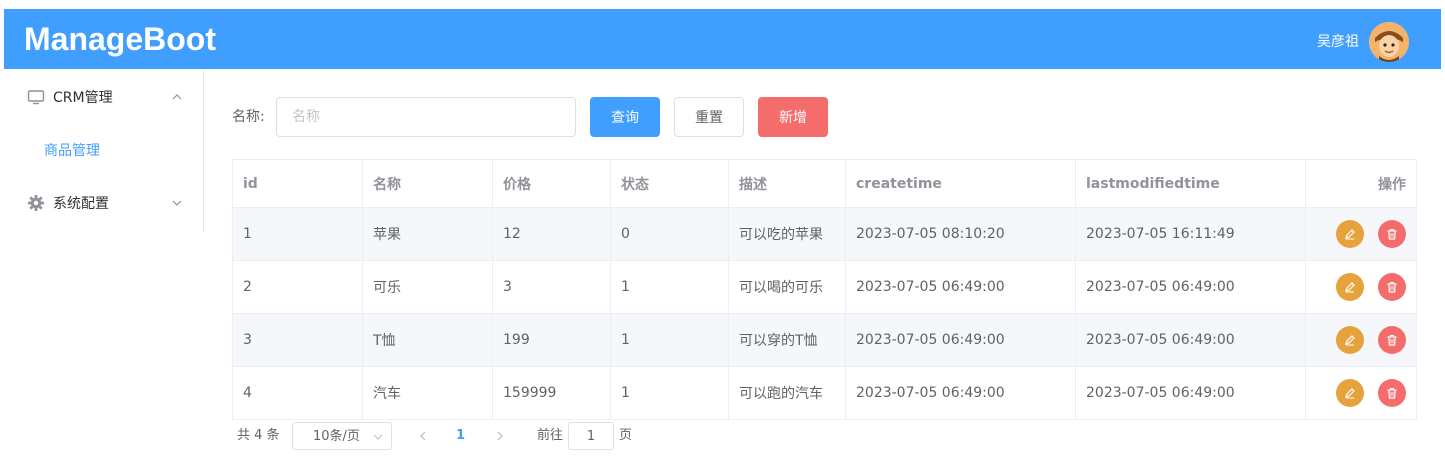 The image size is (1445, 463). I want to click on cell-id: 3, so click(297, 340).